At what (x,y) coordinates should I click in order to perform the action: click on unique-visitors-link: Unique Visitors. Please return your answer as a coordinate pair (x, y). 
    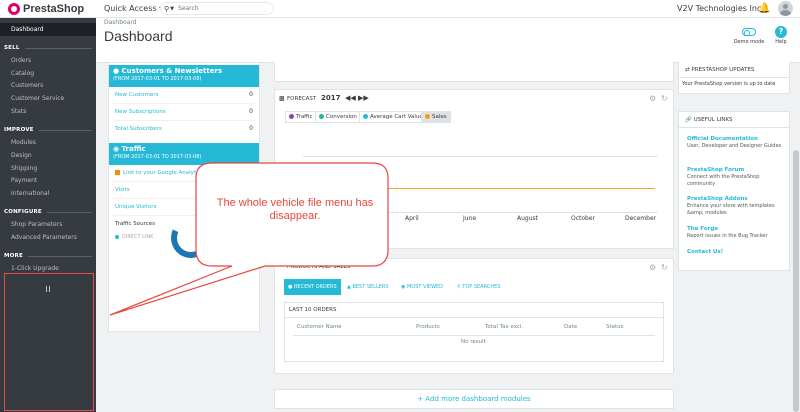
    Looking at the image, I should click on (135, 207).